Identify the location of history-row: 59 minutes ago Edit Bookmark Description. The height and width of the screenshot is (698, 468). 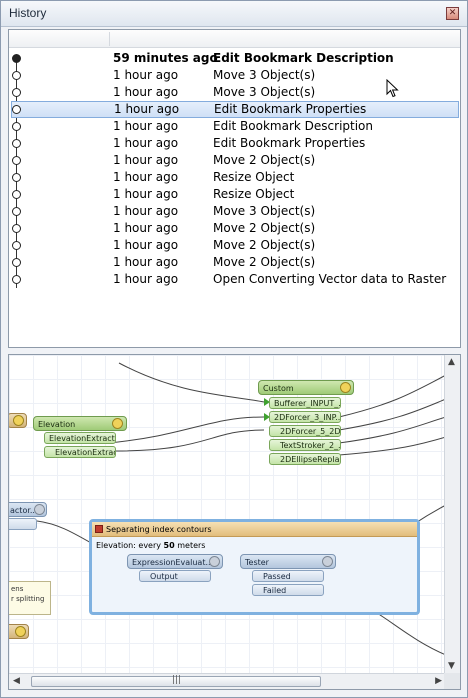
(234, 58).